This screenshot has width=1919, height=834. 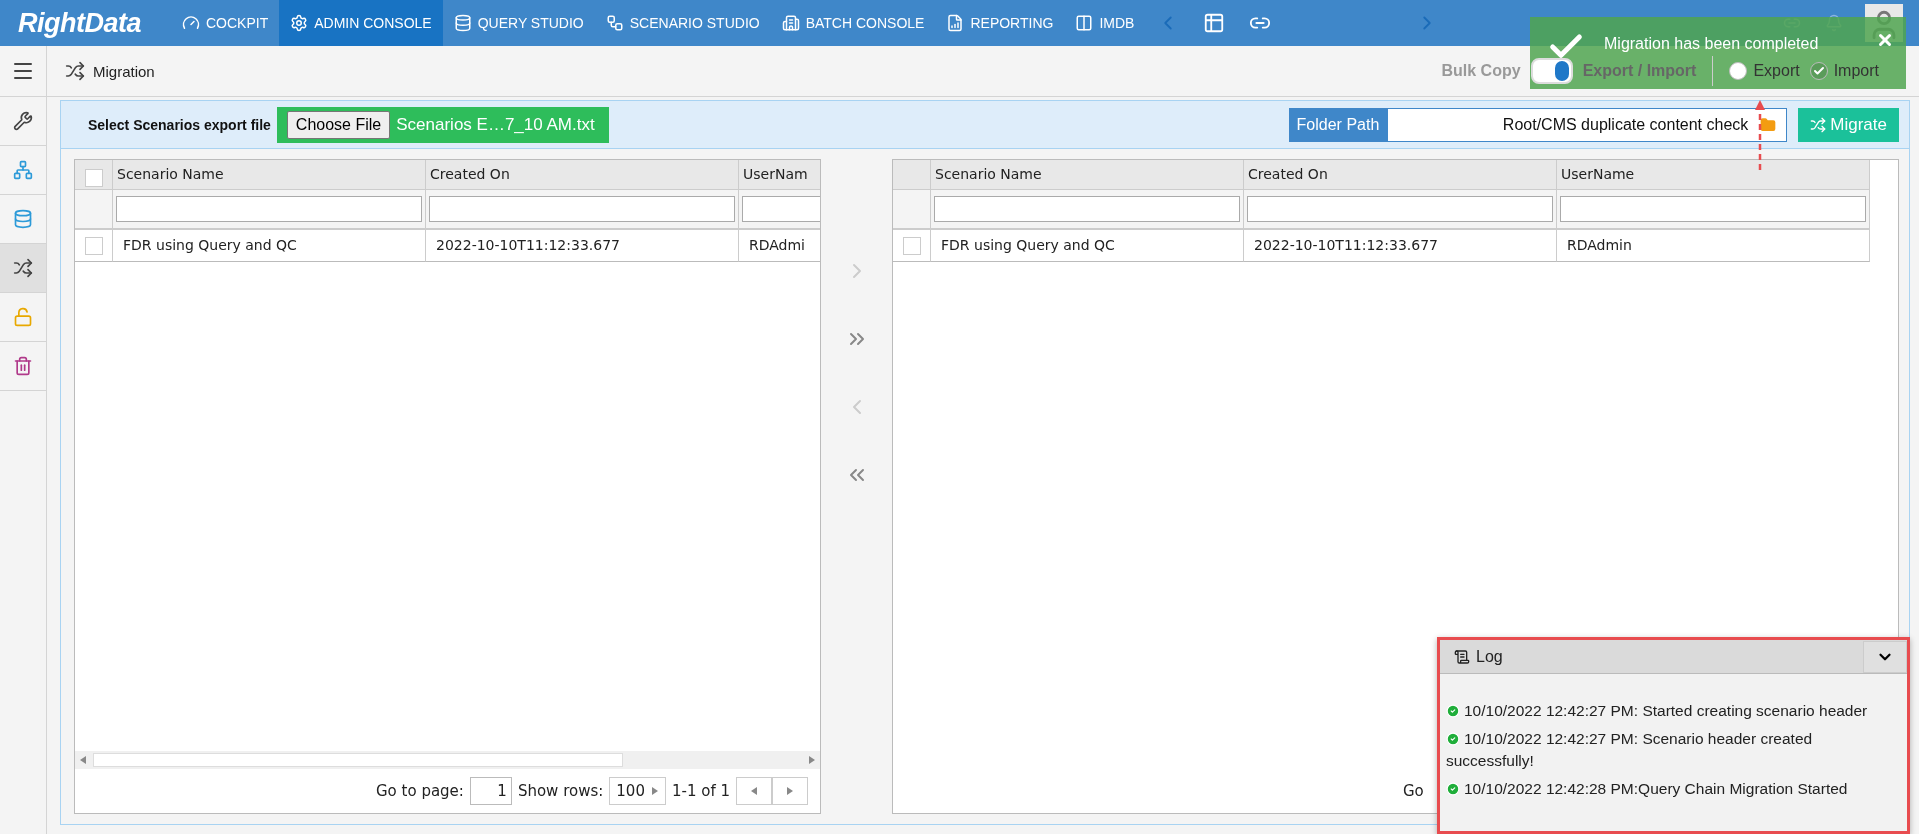 I want to click on scroll-left-icon, so click(x=83, y=760).